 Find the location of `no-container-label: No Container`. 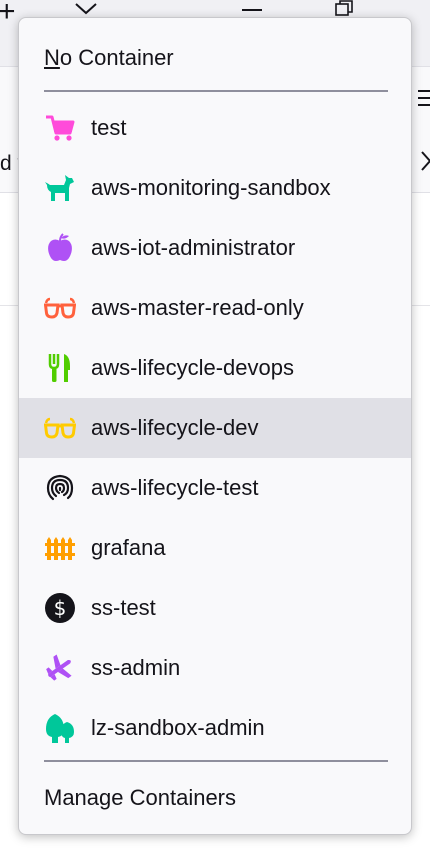

no-container-label: No Container is located at coordinates (109, 57).